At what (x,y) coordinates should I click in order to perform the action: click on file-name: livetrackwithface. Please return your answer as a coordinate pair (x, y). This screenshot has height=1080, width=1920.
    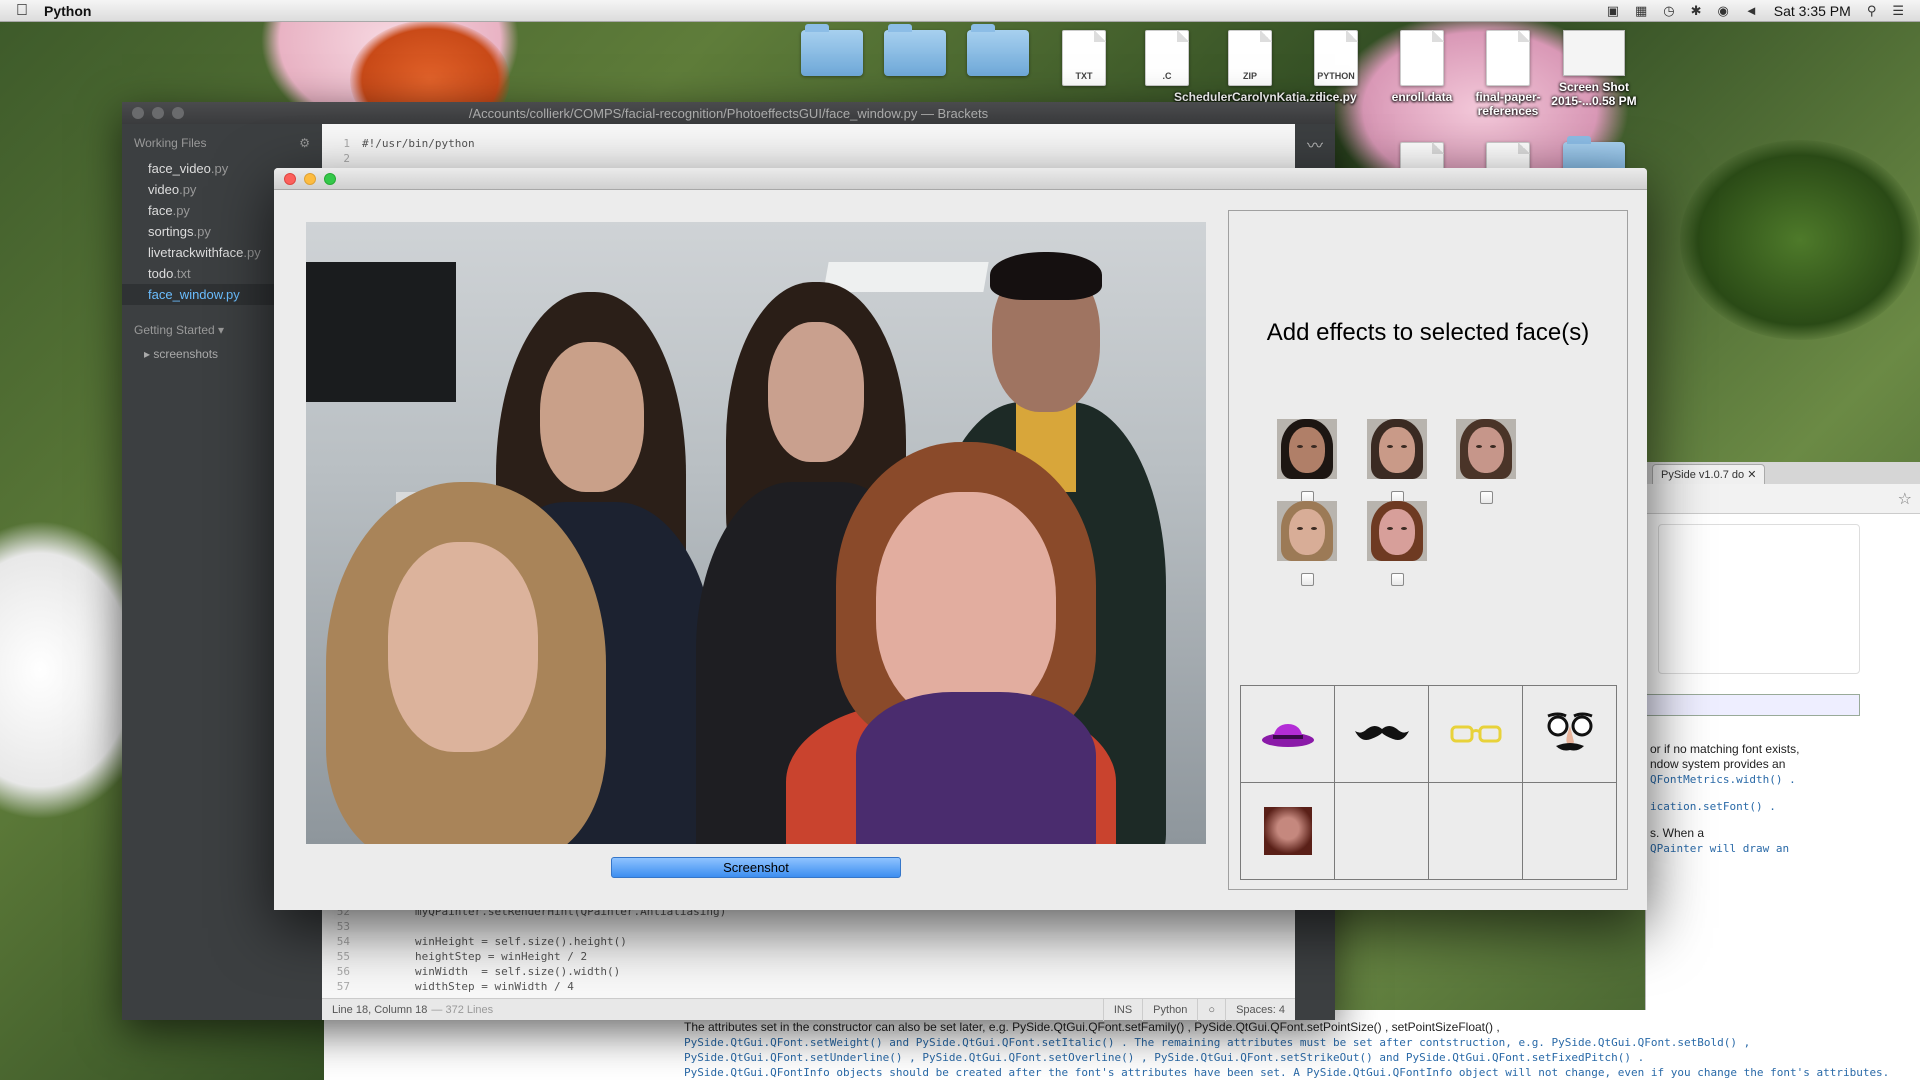
    Looking at the image, I should click on (196, 252).